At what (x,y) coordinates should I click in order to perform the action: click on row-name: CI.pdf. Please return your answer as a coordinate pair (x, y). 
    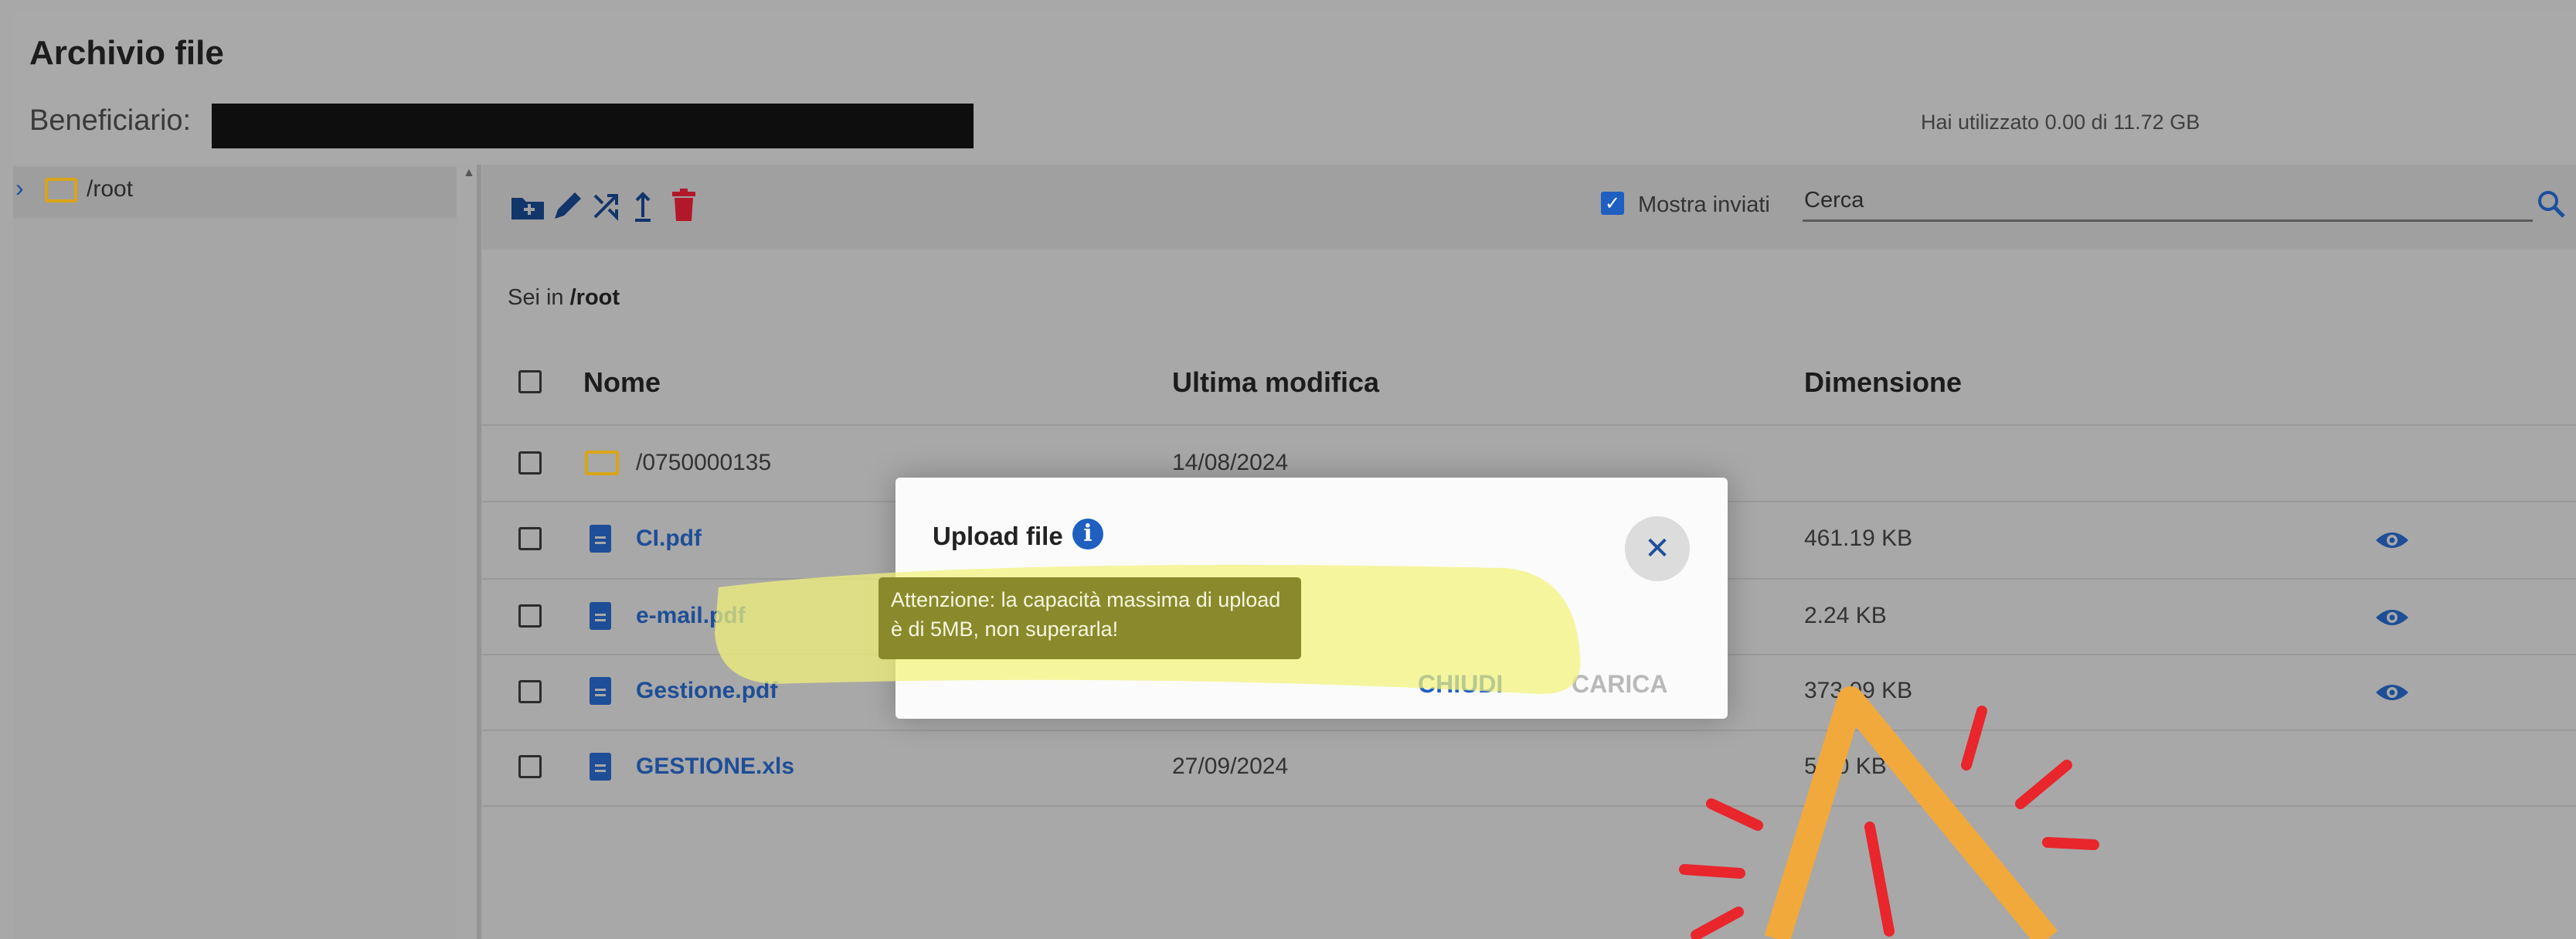
    Looking at the image, I should click on (669, 539).